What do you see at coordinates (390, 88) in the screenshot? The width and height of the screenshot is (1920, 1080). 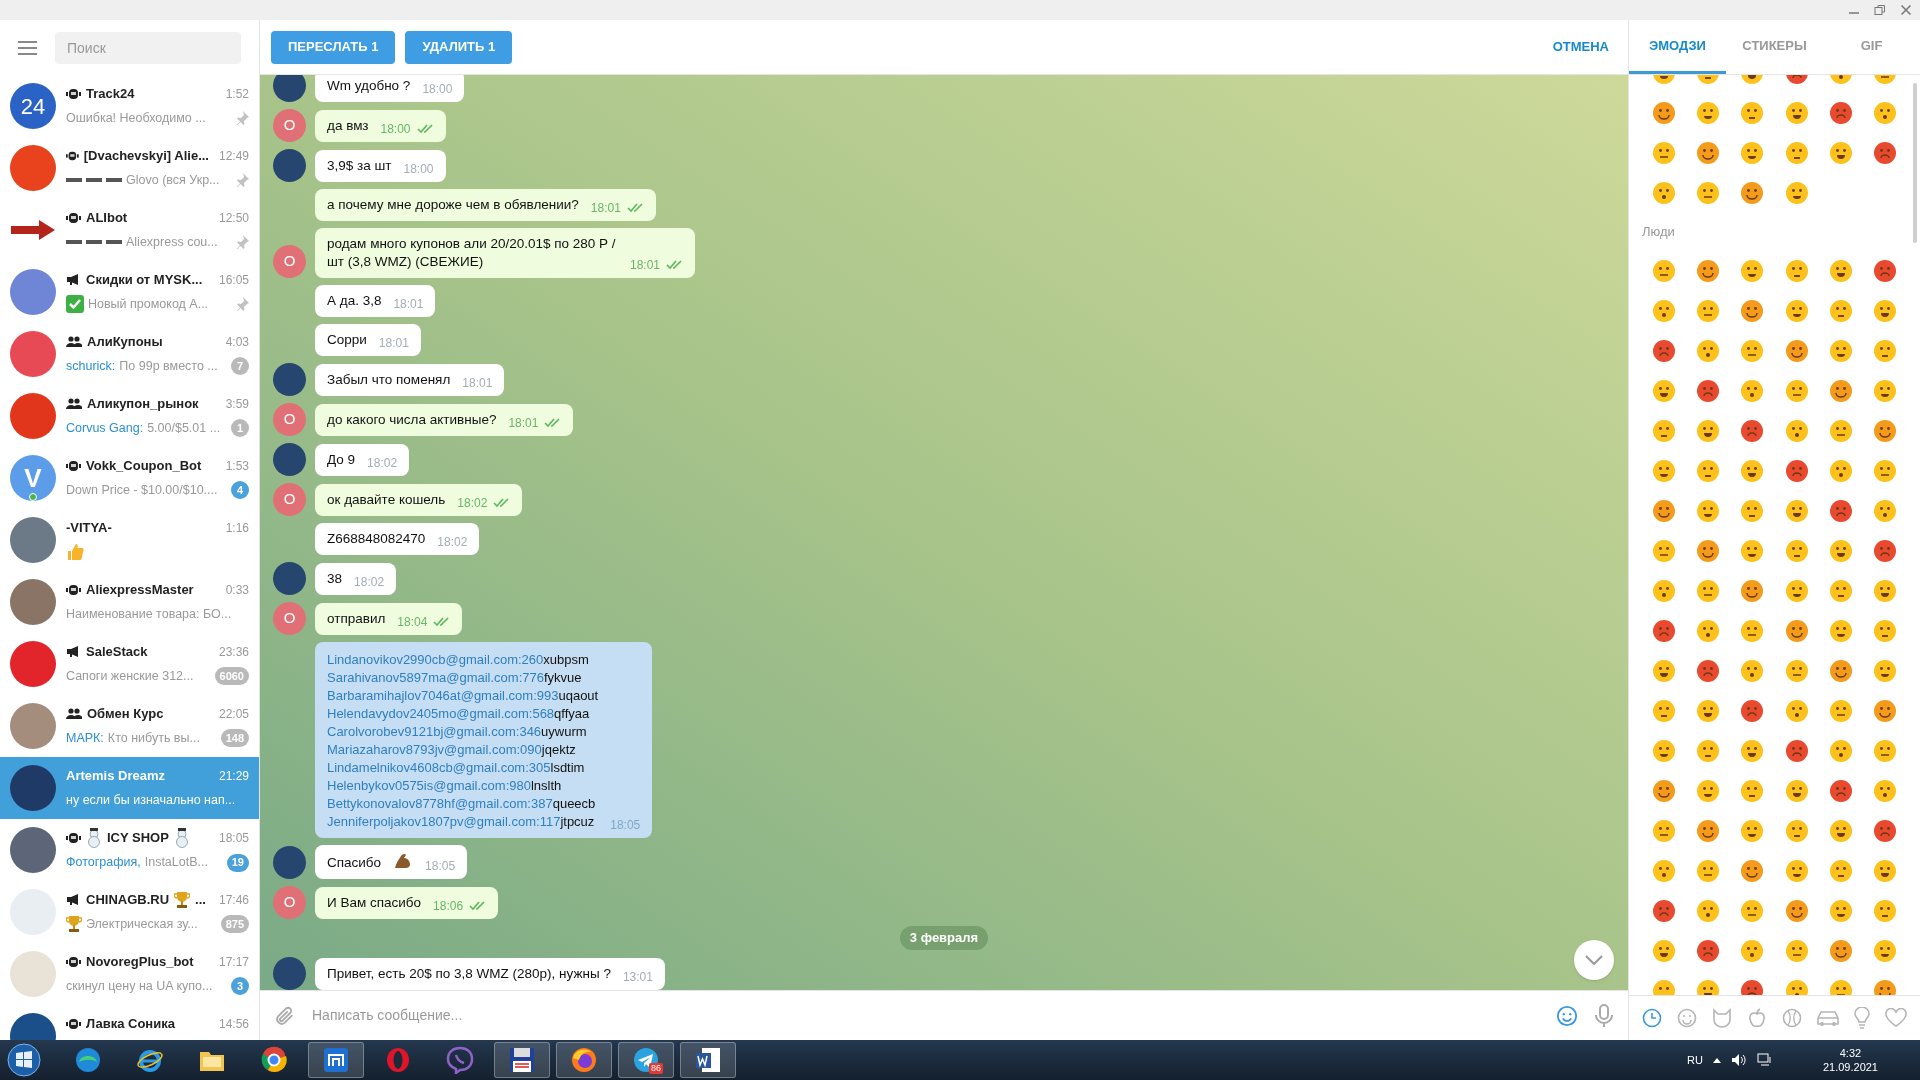 I see `message-bubble: Wm удобно ? 18:00` at bounding box center [390, 88].